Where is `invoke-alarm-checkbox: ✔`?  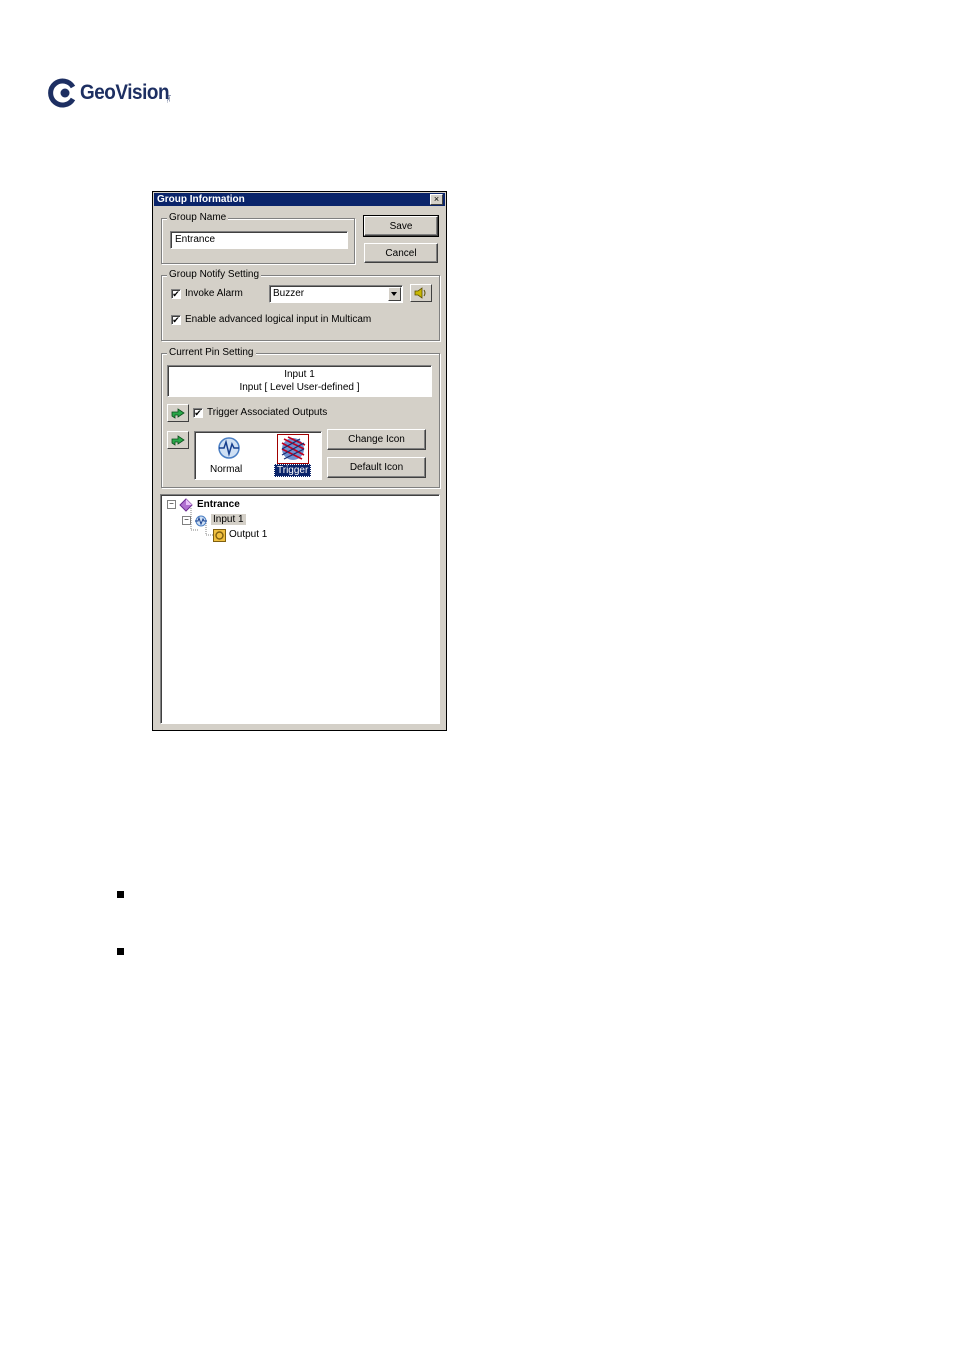
invoke-alarm-checkbox: ✔ is located at coordinates (176, 294).